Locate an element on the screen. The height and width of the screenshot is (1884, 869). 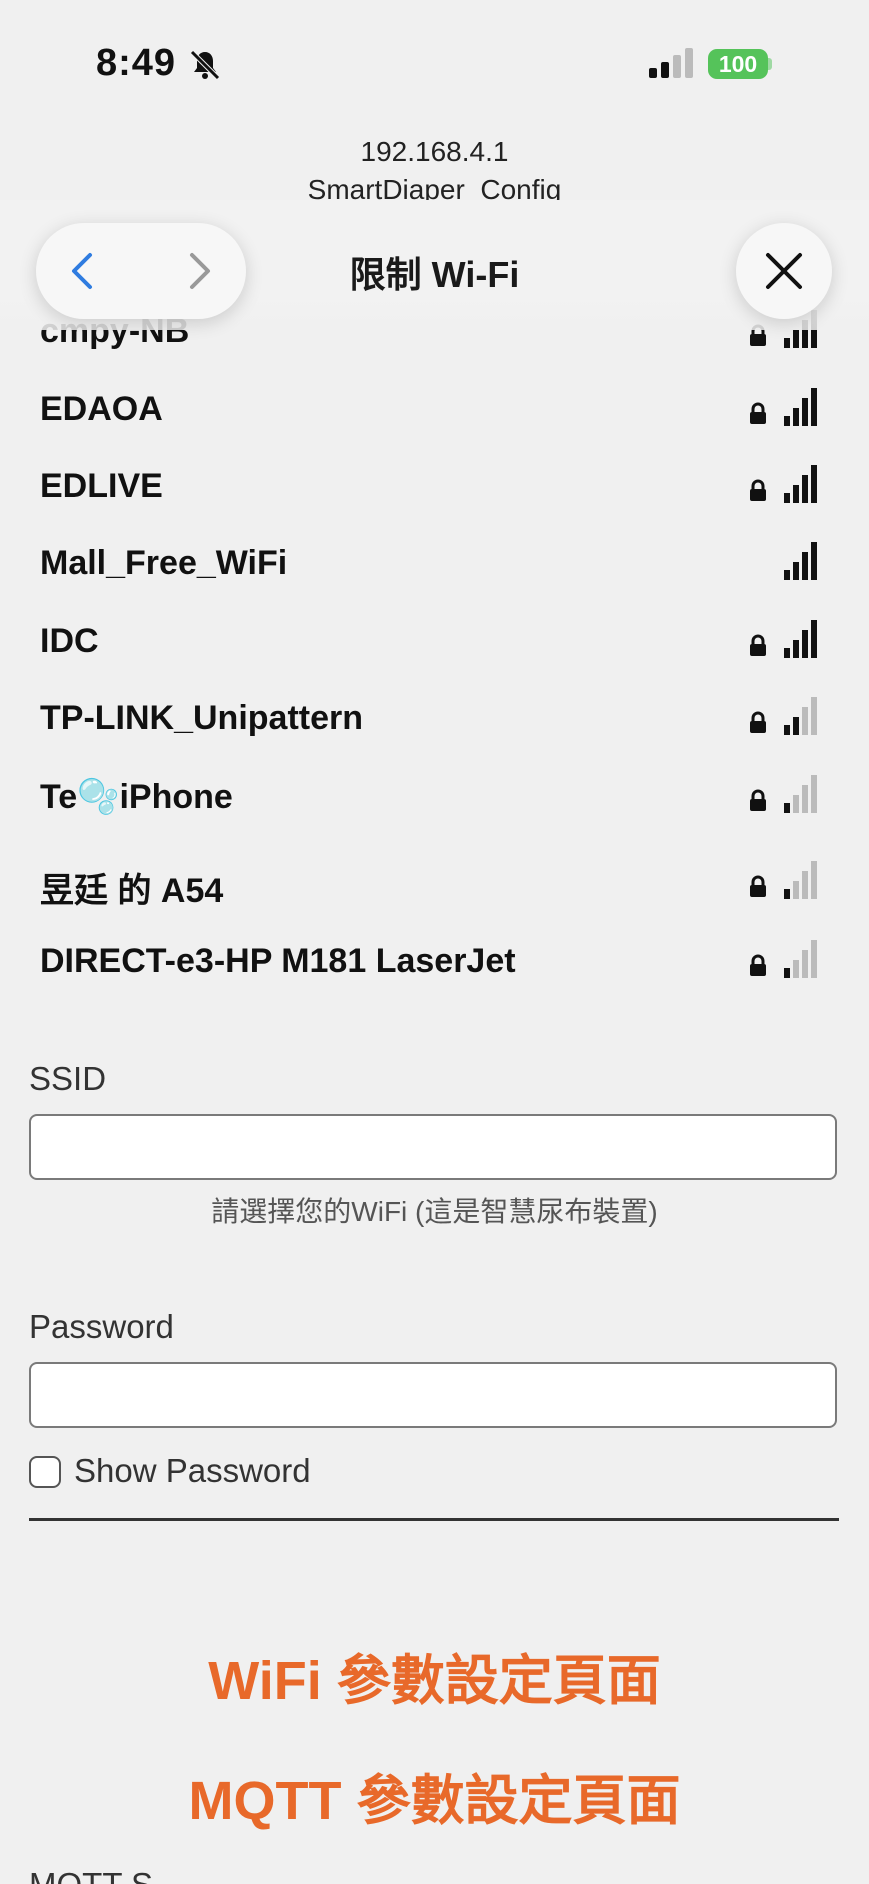
wifi-network-item: 昱廷 的 A54 is located at coordinates (434, 883).